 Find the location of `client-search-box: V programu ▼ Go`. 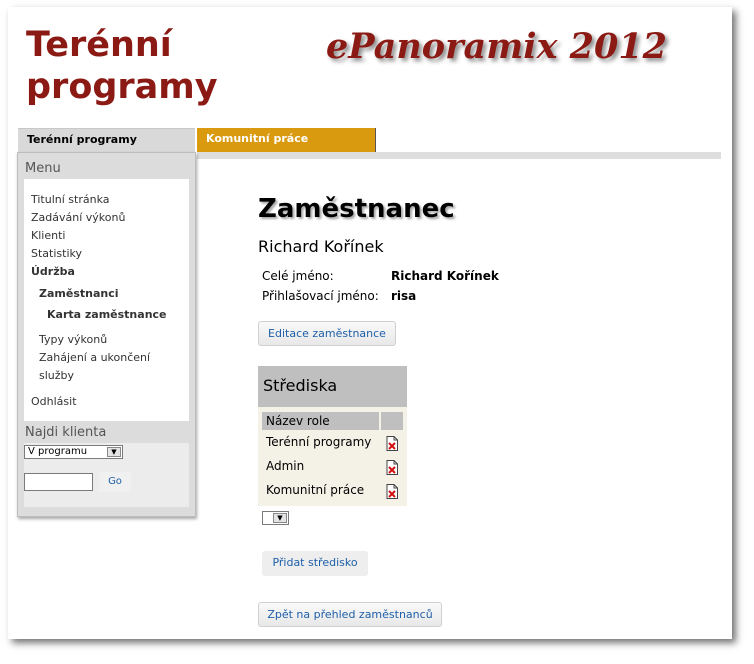

client-search-box: V programu ▼ Go is located at coordinates (106, 475).